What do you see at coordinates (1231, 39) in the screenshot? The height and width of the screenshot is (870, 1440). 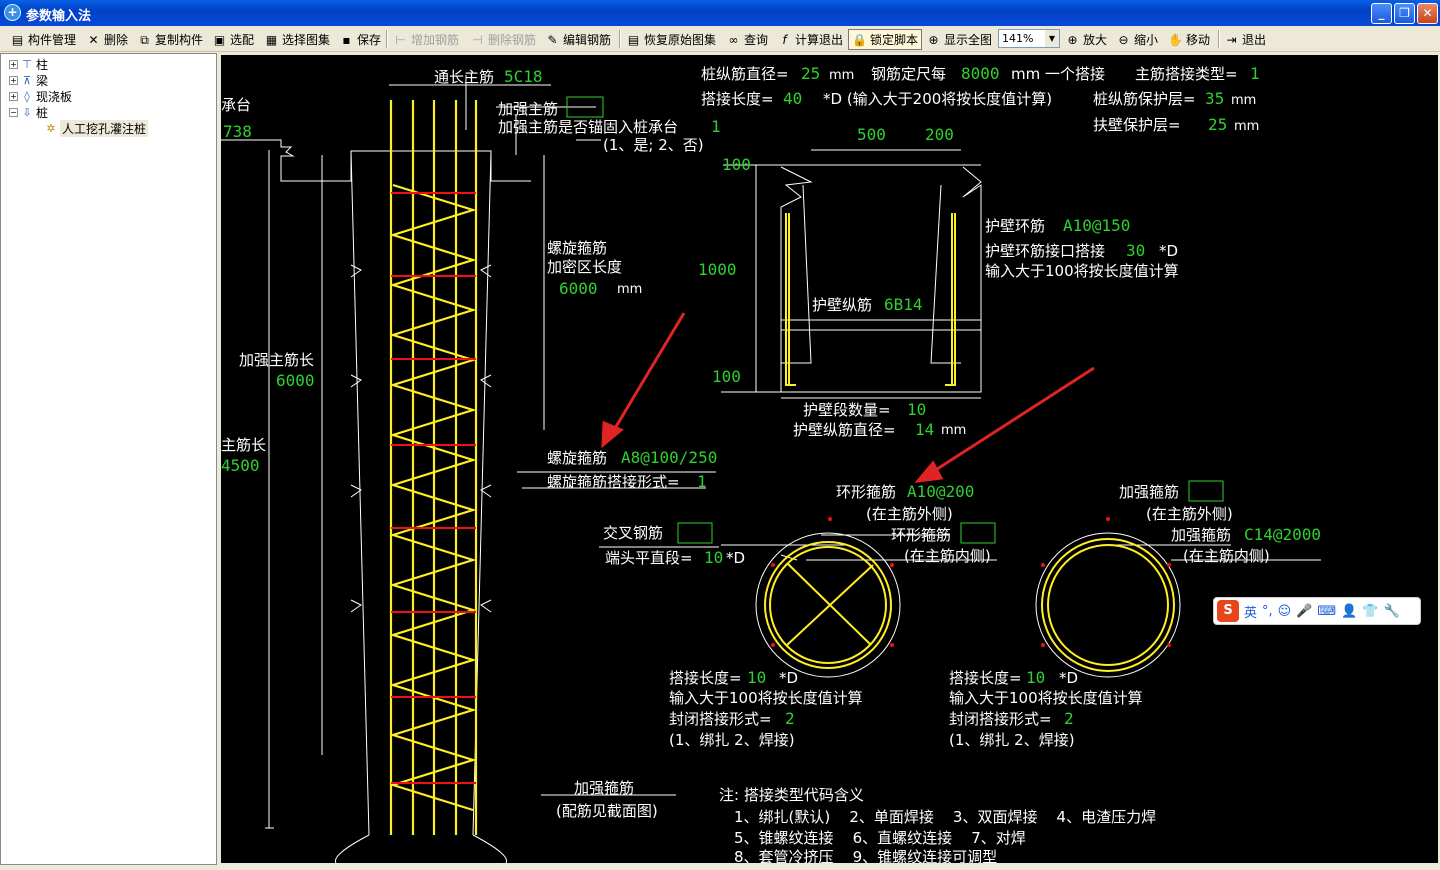 I see `exit-icon: ⇥` at bounding box center [1231, 39].